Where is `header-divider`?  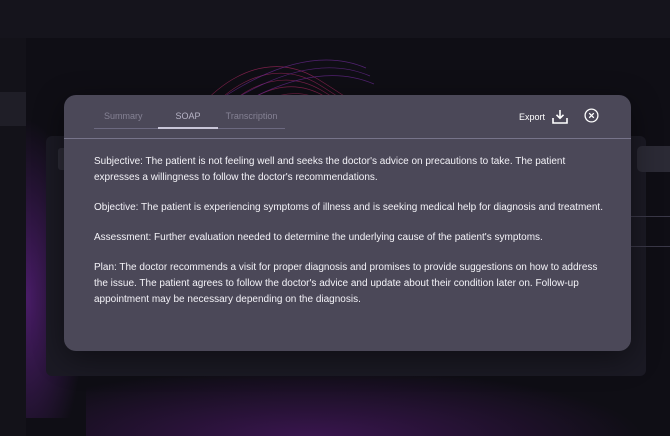
header-divider is located at coordinates (347, 138).